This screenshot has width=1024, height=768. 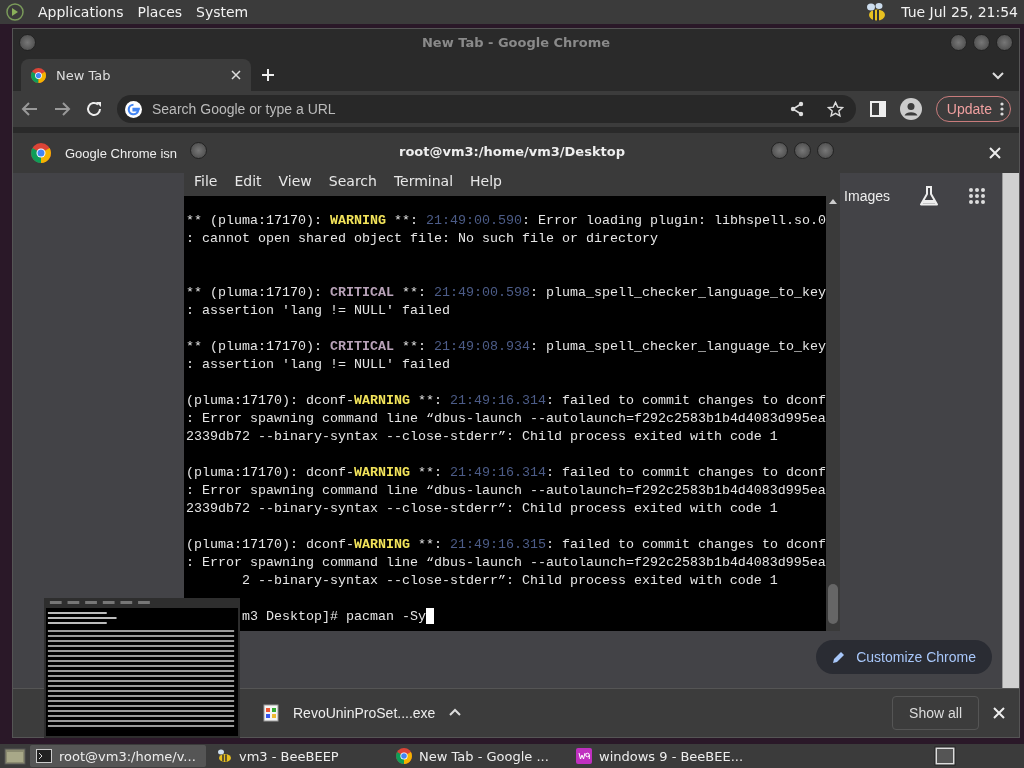 What do you see at coordinates (867, 196) in the screenshot?
I see `images-link: Images` at bounding box center [867, 196].